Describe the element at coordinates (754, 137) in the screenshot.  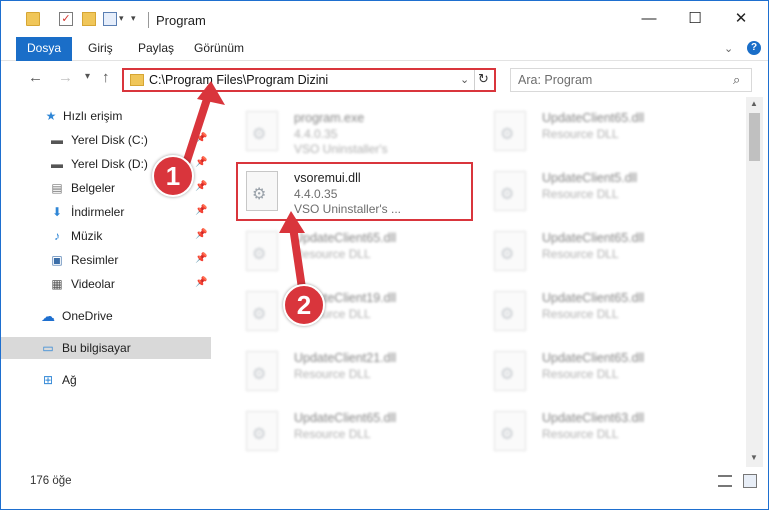
I see `scroll-thumb` at that location.